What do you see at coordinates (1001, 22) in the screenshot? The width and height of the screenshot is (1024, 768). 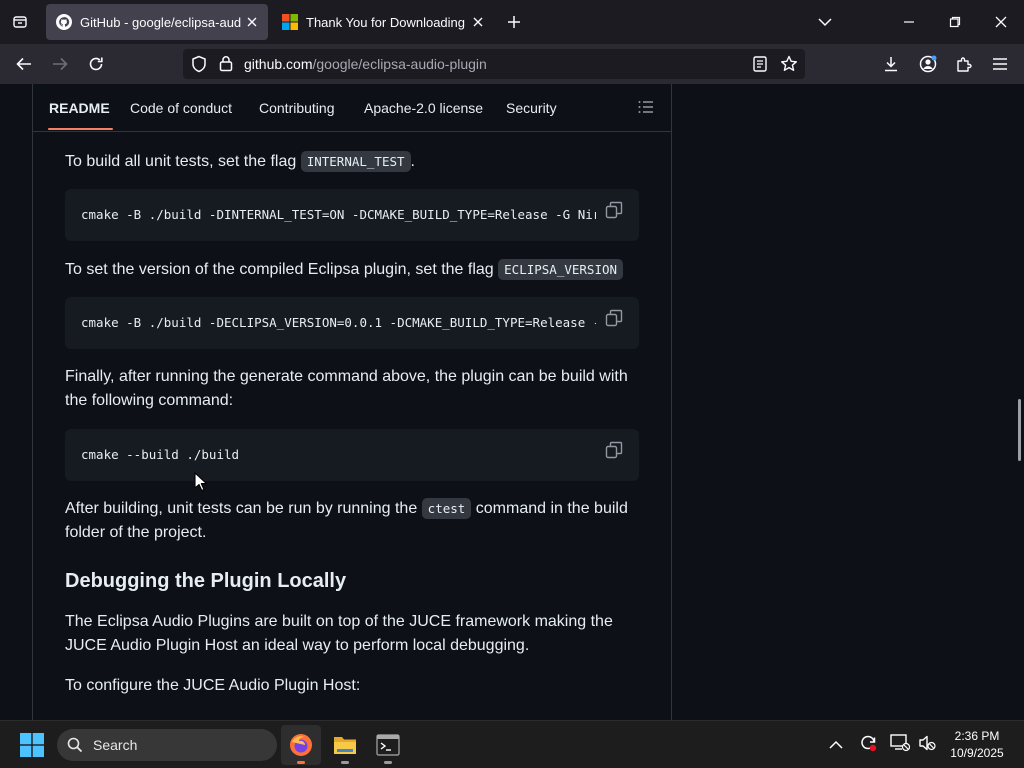 I see `window-close-icon` at bounding box center [1001, 22].